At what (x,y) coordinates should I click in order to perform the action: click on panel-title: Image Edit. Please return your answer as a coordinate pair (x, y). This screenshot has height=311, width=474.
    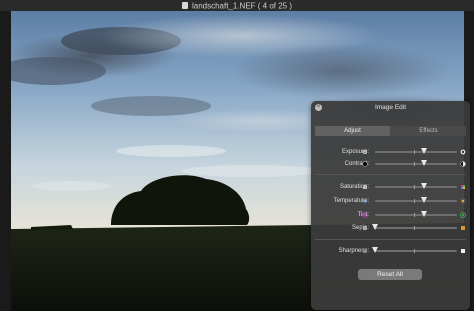
    Looking at the image, I should click on (390, 107).